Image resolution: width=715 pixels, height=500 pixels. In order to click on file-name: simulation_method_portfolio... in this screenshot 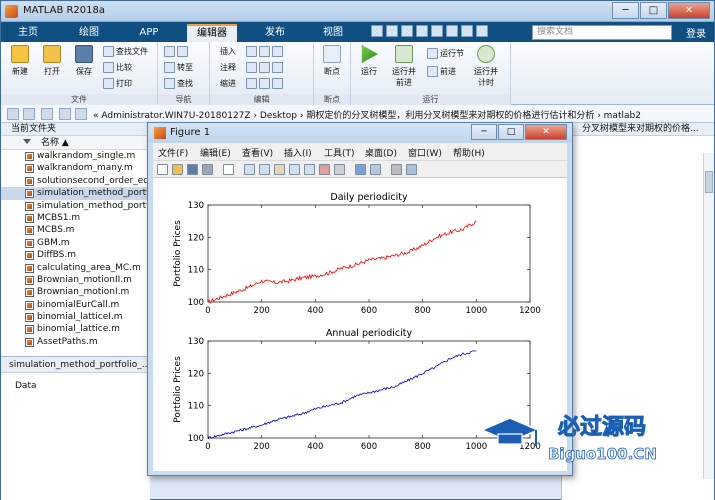, I will do `click(93, 205)`.